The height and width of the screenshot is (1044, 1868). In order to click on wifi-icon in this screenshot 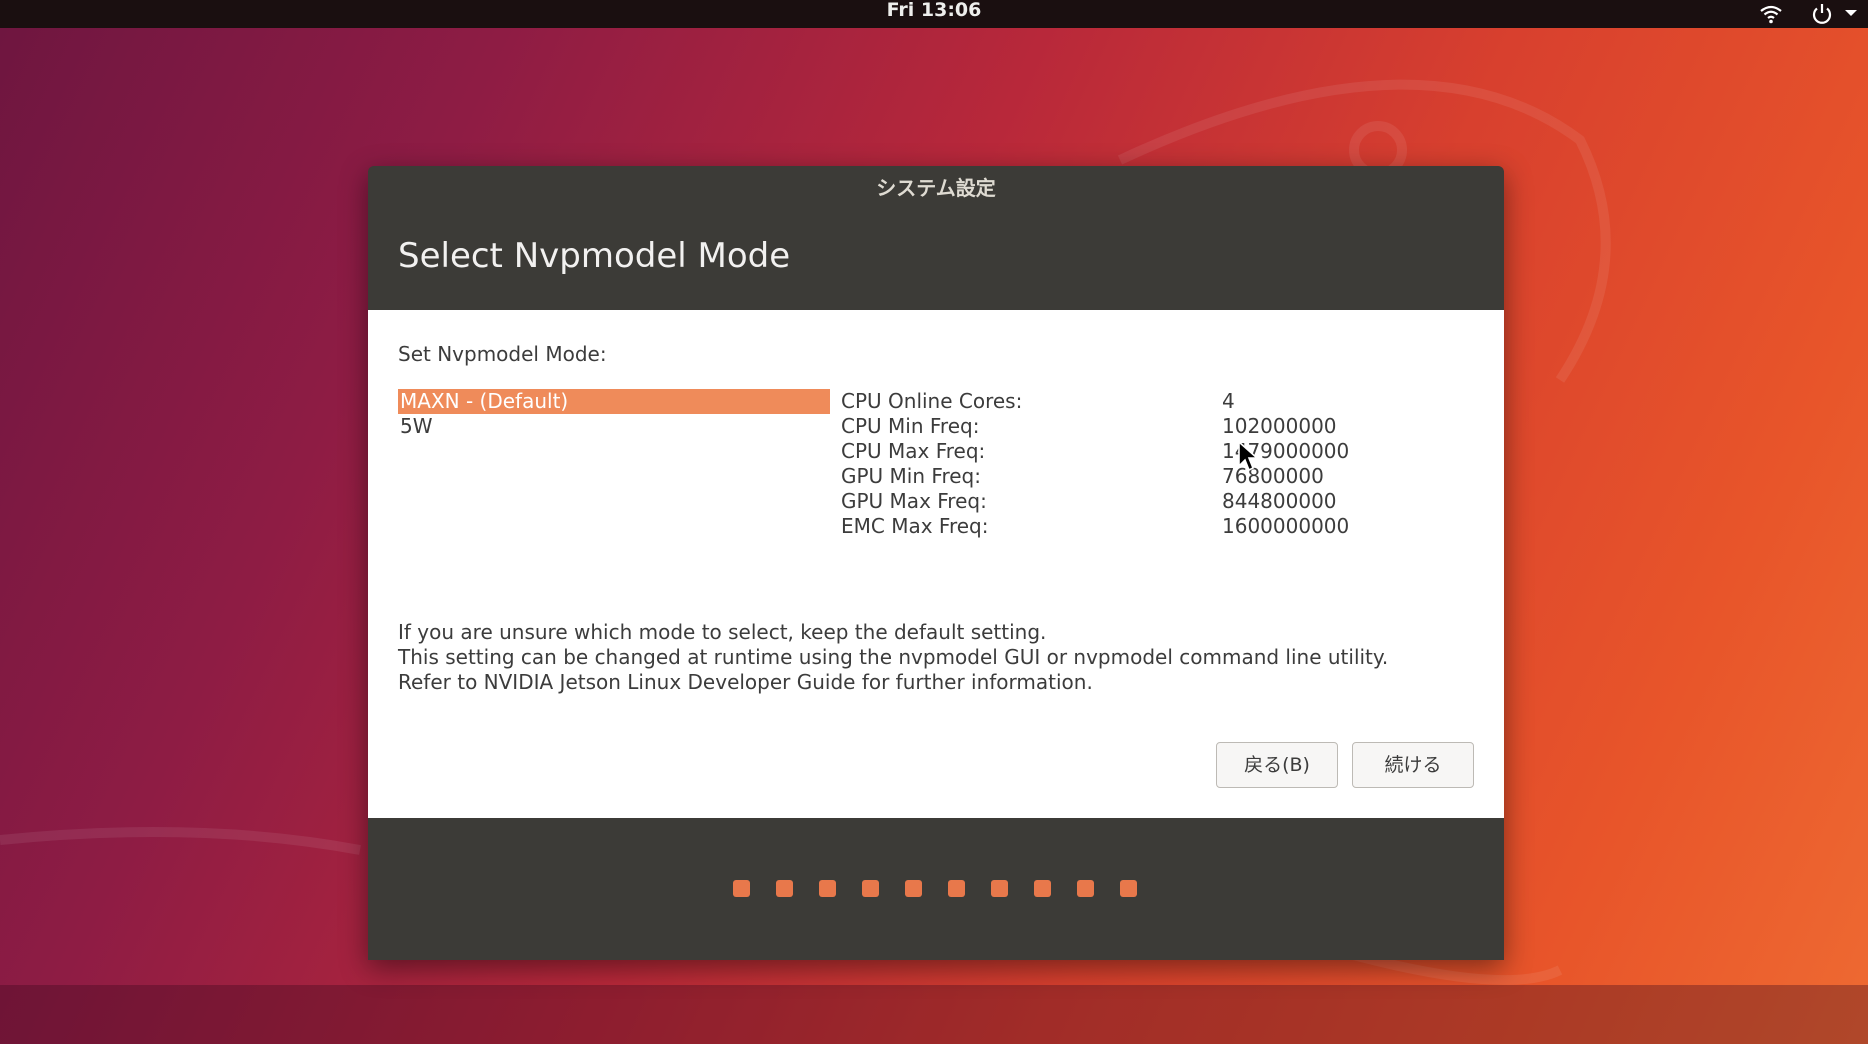, I will do `click(1771, 14)`.